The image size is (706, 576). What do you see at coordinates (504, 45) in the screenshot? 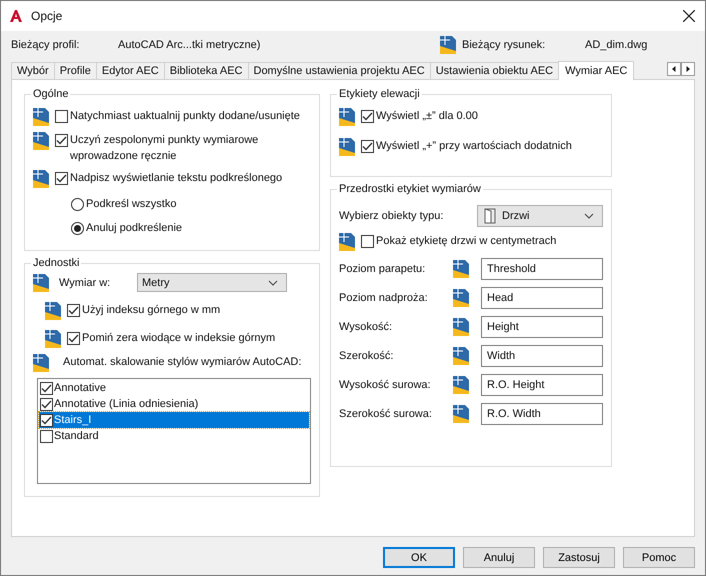
I see `drawing-label: Bieżący rysunek:` at bounding box center [504, 45].